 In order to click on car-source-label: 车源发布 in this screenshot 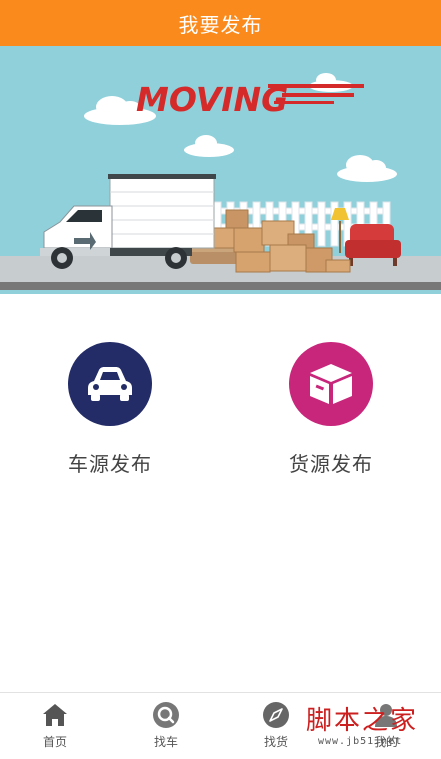, I will do `click(110, 464)`.